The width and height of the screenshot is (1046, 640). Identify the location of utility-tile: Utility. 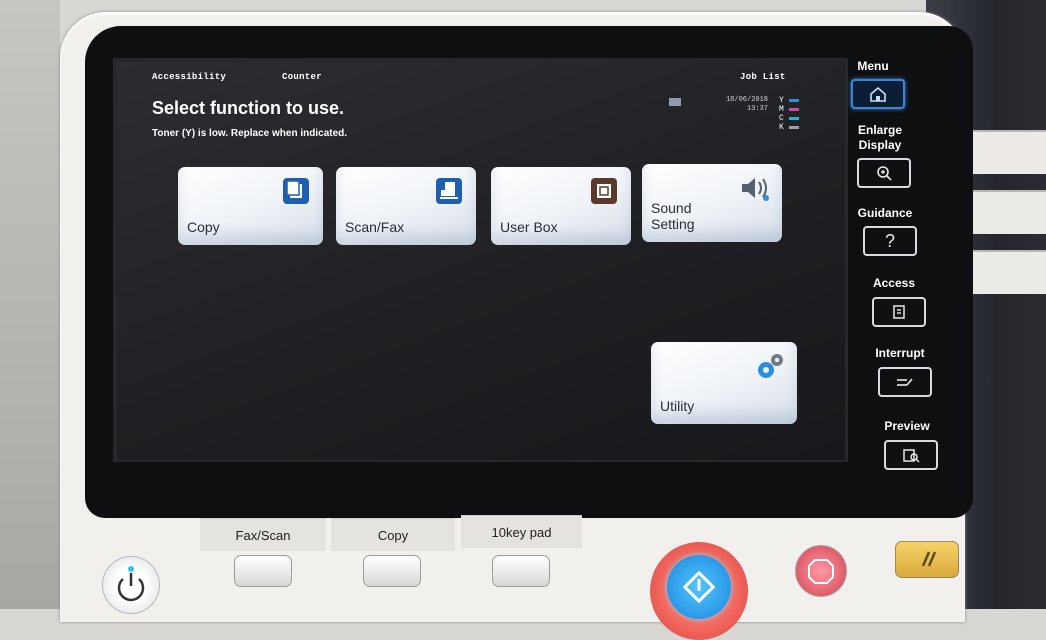
(724, 383).